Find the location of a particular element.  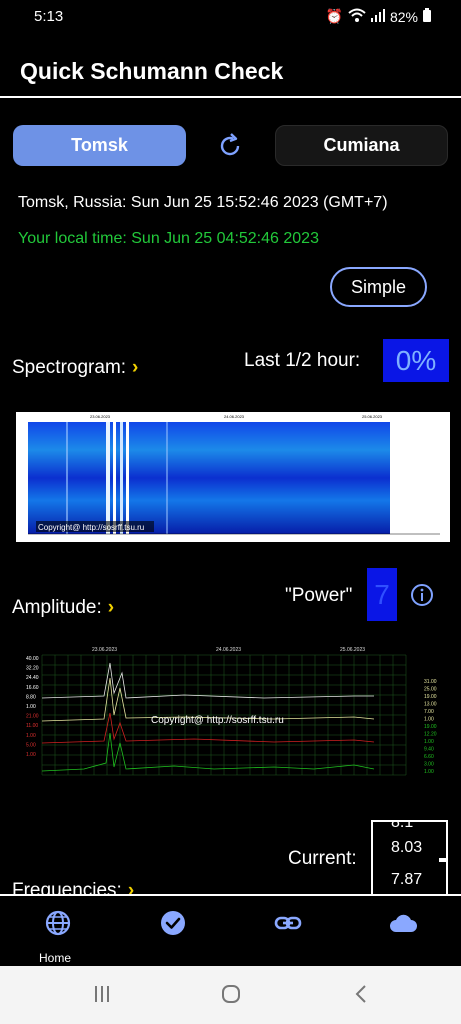

amplitude-label: Amplitude: is located at coordinates (57, 607).